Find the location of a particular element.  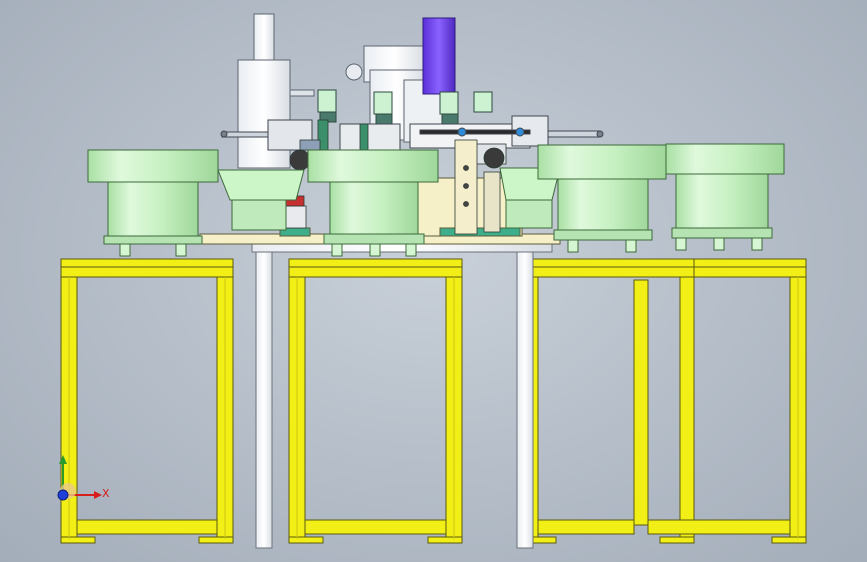

triad-x-arrow is located at coordinates (98, 495).